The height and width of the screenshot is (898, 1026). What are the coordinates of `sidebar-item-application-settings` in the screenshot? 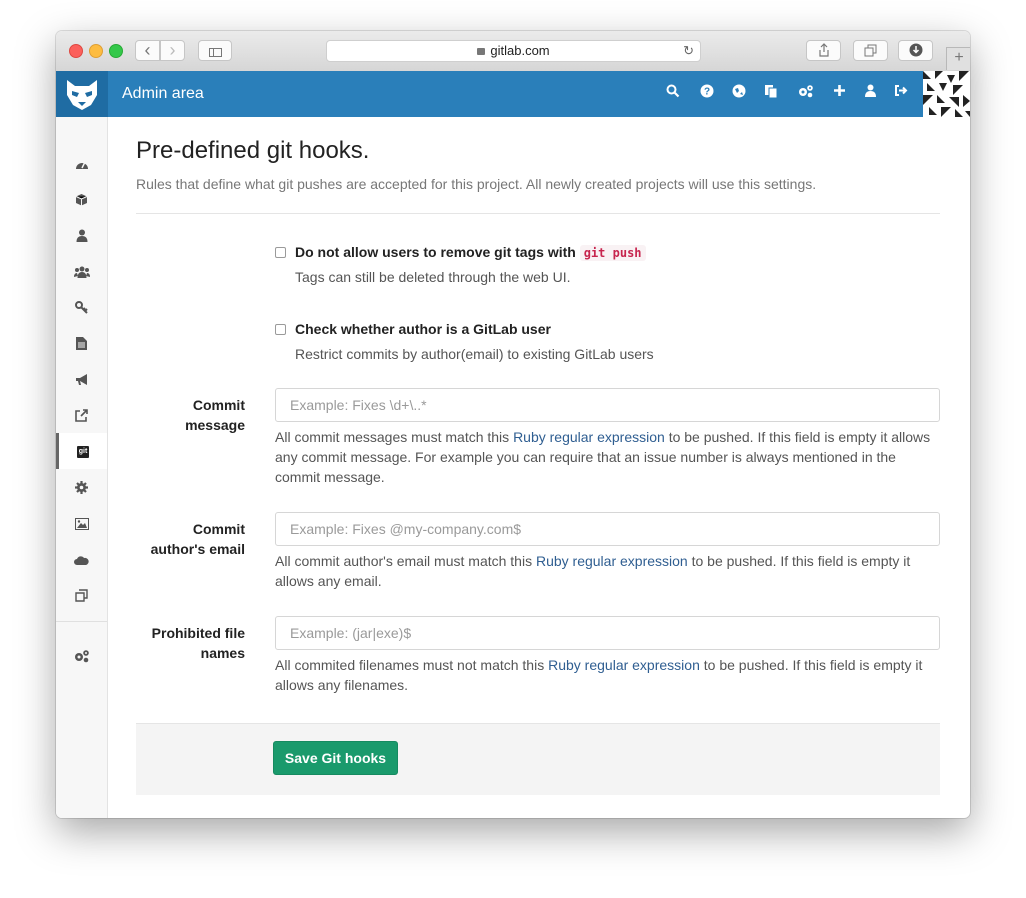 It's located at (81, 655).